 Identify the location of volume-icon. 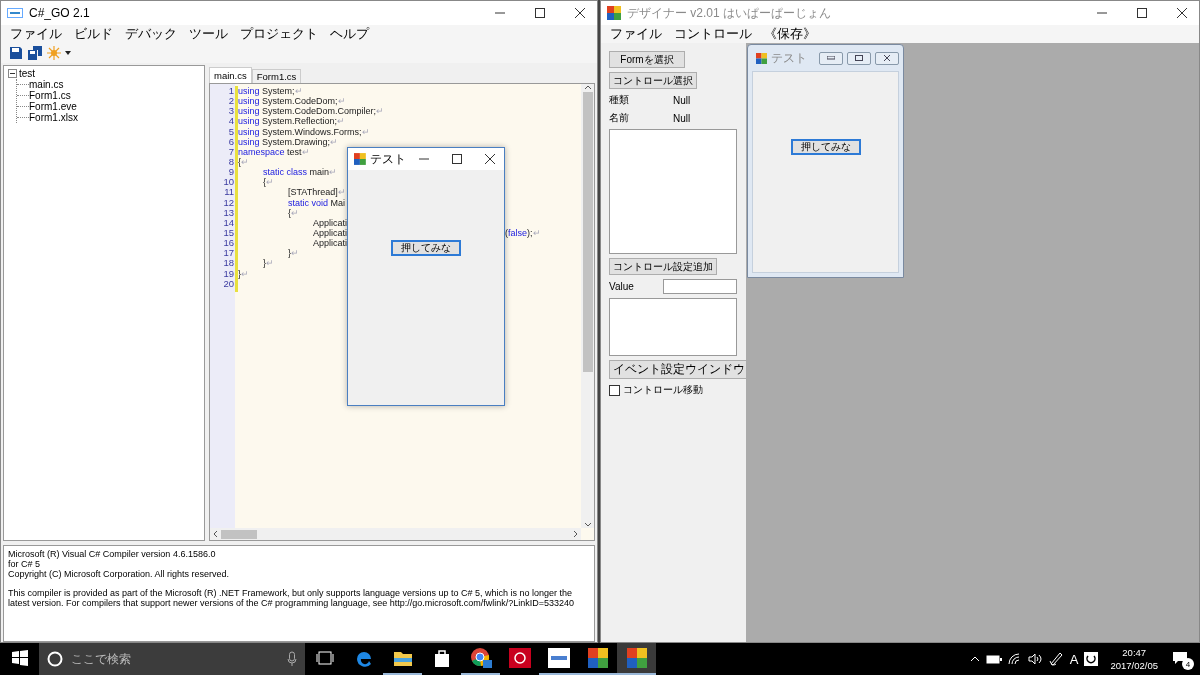
(1034, 659).